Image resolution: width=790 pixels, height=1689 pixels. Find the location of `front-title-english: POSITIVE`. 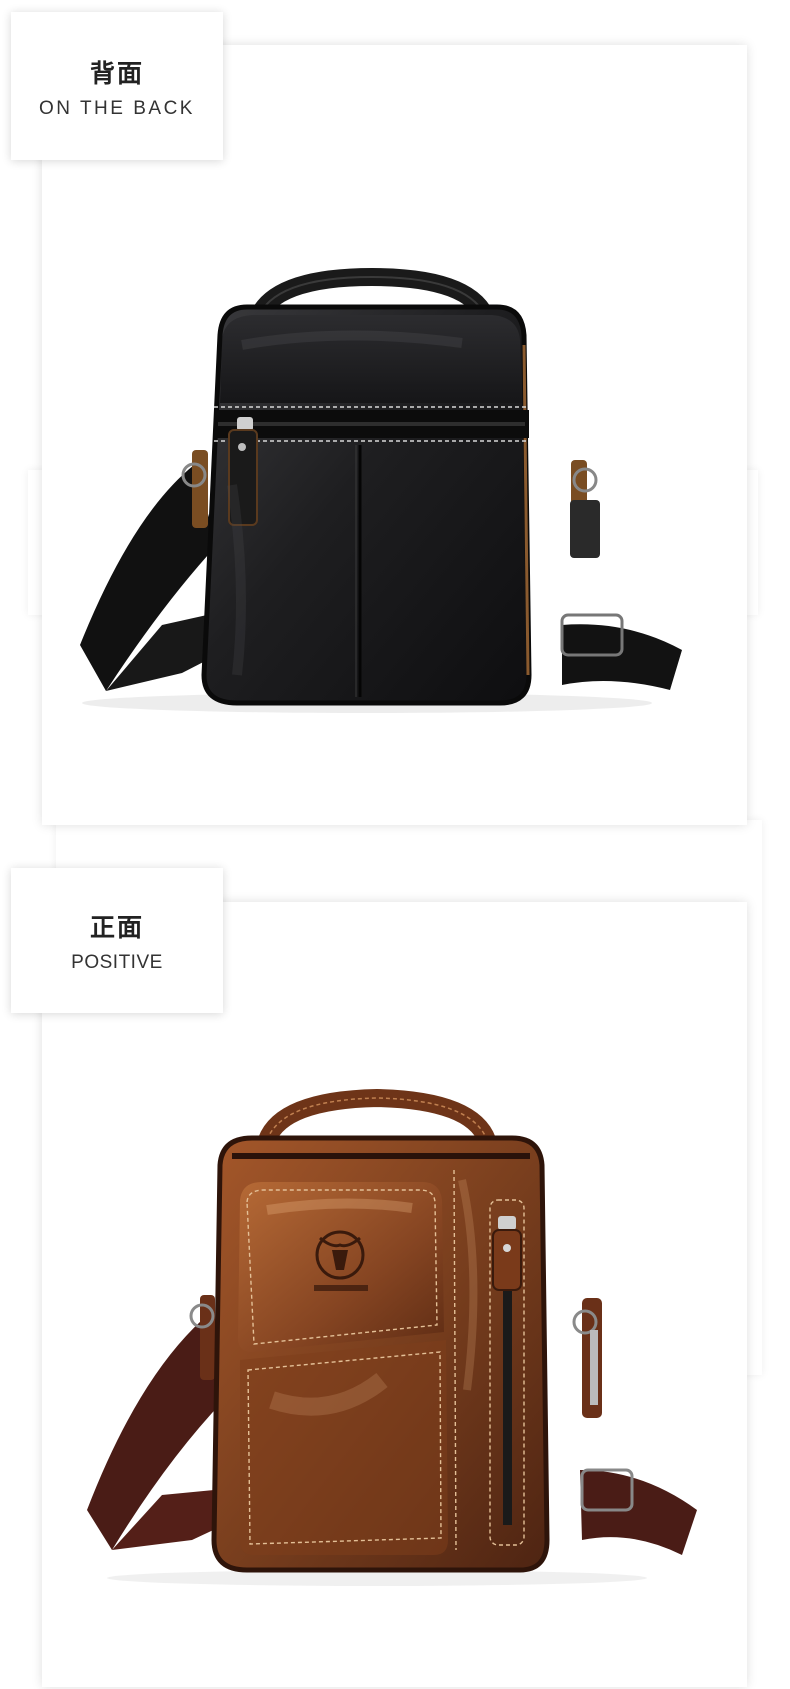

front-title-english: POSITIVE is located at coordinates (117, 962).